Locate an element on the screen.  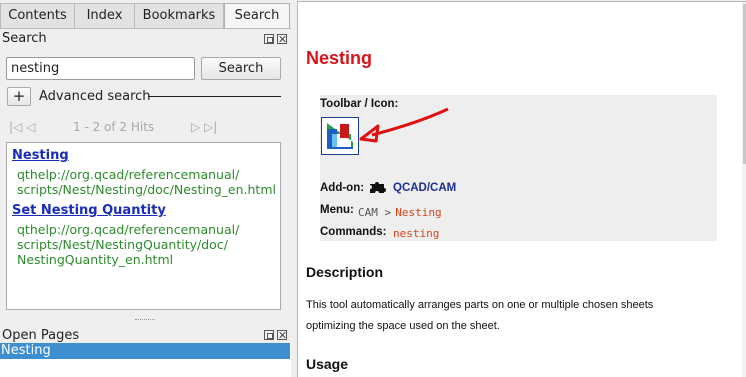
command-name: nesting is located at coordinates (416, 233).